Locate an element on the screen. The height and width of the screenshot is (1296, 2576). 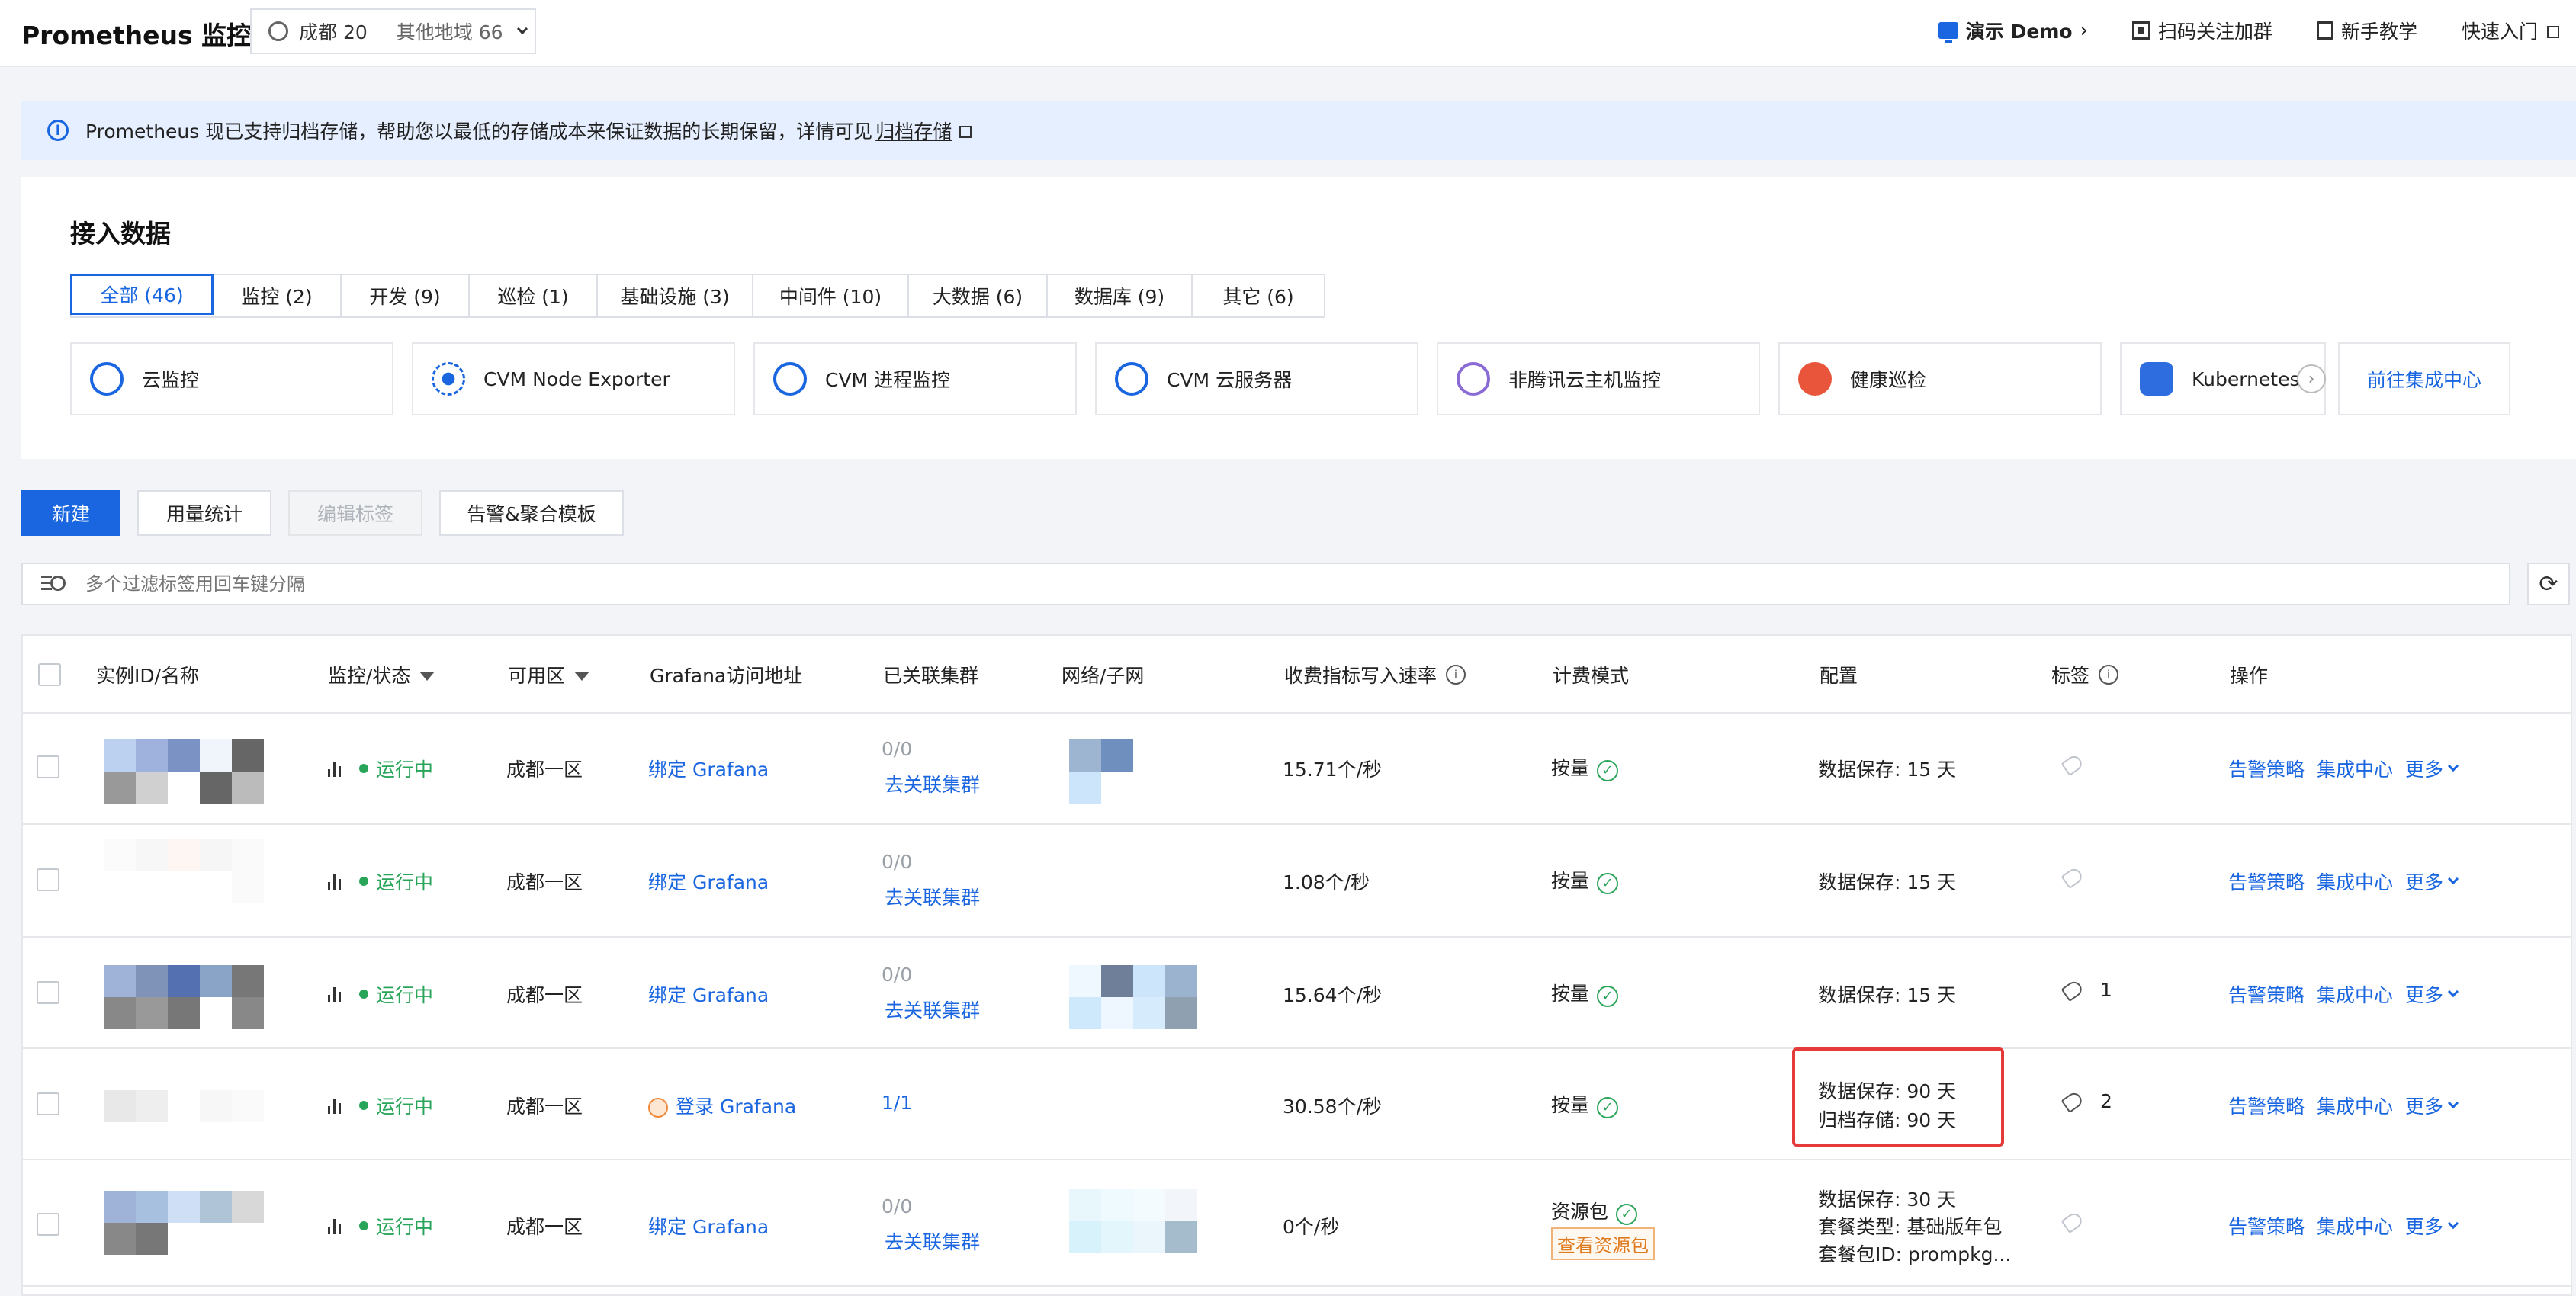
region-selector: 成都 20 其他地域 66 is located at coordinates (393, 31).